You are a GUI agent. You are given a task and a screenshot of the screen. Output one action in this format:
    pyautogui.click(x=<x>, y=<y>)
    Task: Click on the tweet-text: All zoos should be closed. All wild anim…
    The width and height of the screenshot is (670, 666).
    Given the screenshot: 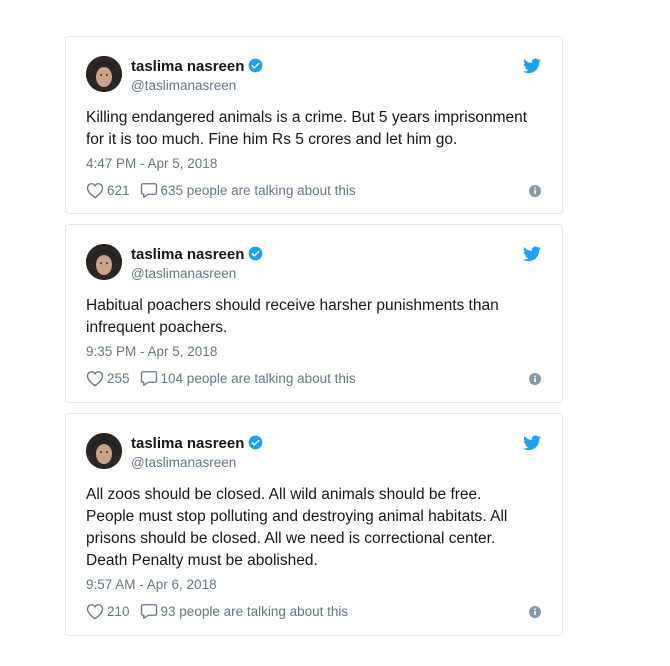 What is the action you would take?
    pyautogui.click(x=297, y=527)
    